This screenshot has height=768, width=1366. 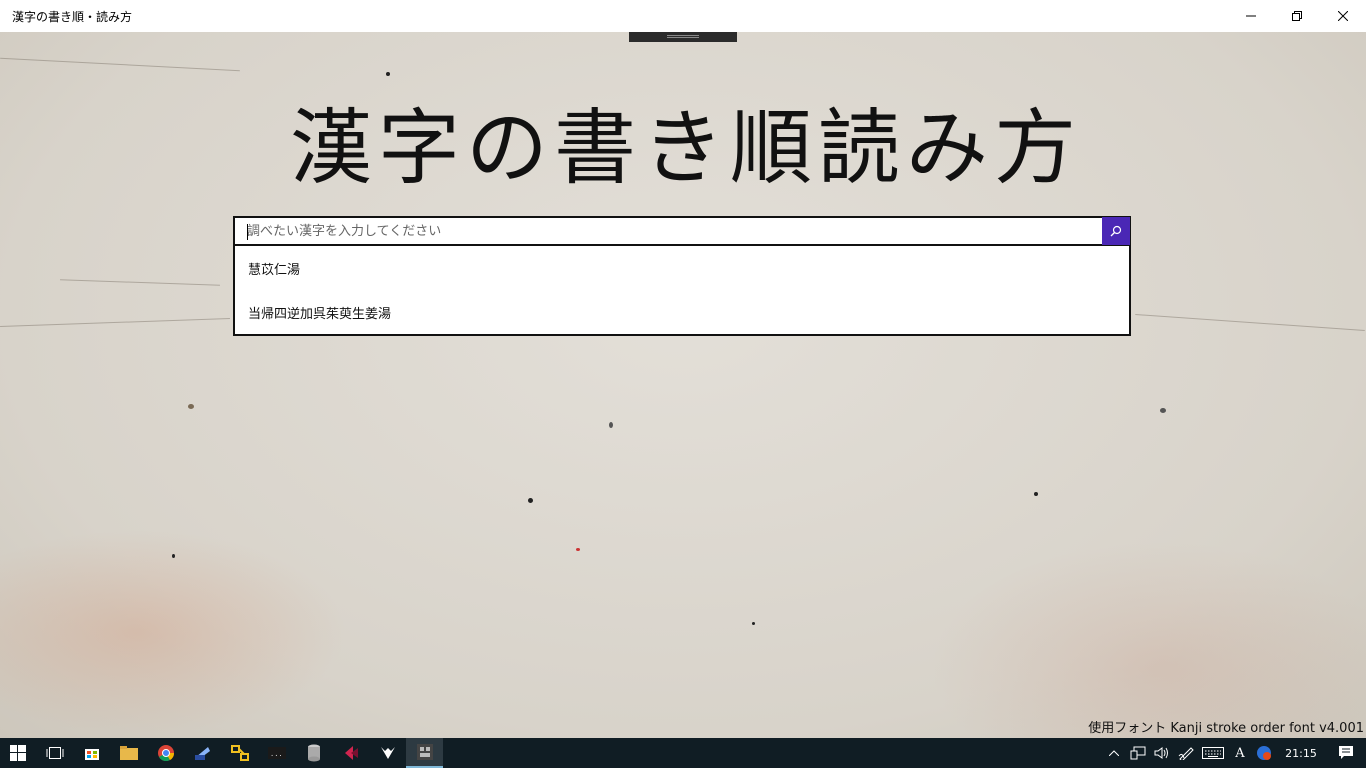 I want to click on tray-app, so click(x=1264, y=753).